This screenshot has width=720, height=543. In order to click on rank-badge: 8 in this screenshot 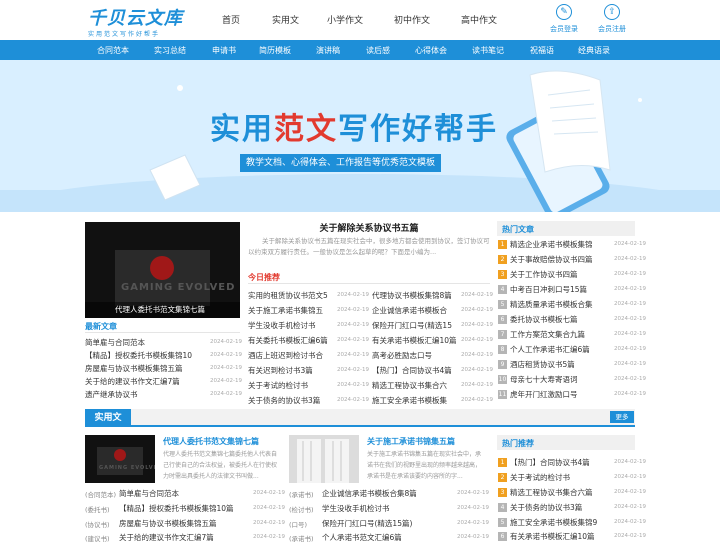, I will do `click(502, 349)`.